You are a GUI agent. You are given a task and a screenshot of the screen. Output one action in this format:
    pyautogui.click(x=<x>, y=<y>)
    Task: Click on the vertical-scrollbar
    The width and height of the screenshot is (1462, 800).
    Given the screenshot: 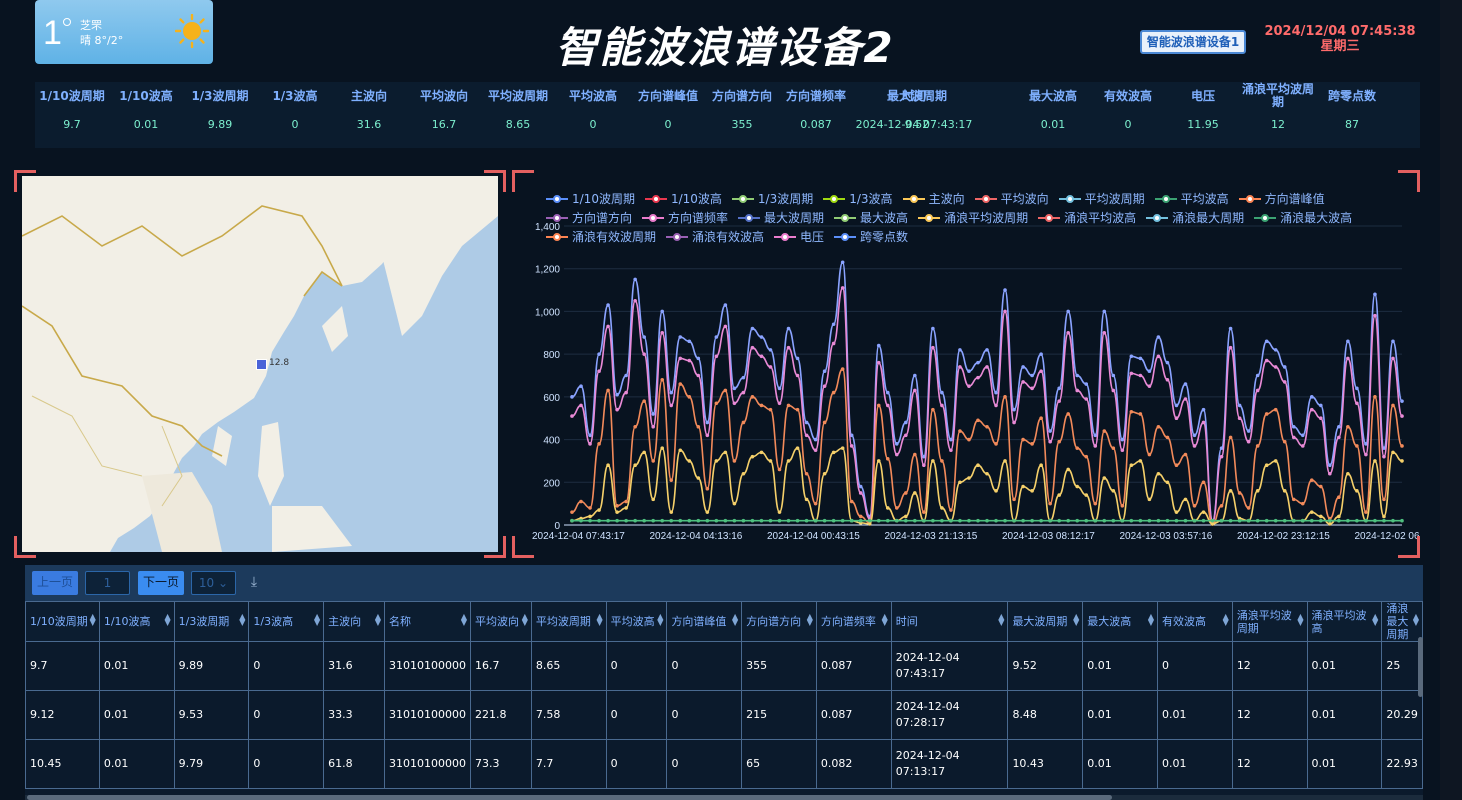 What is the action you would take?
    pyautogui.click(x=1420, y=667)
    